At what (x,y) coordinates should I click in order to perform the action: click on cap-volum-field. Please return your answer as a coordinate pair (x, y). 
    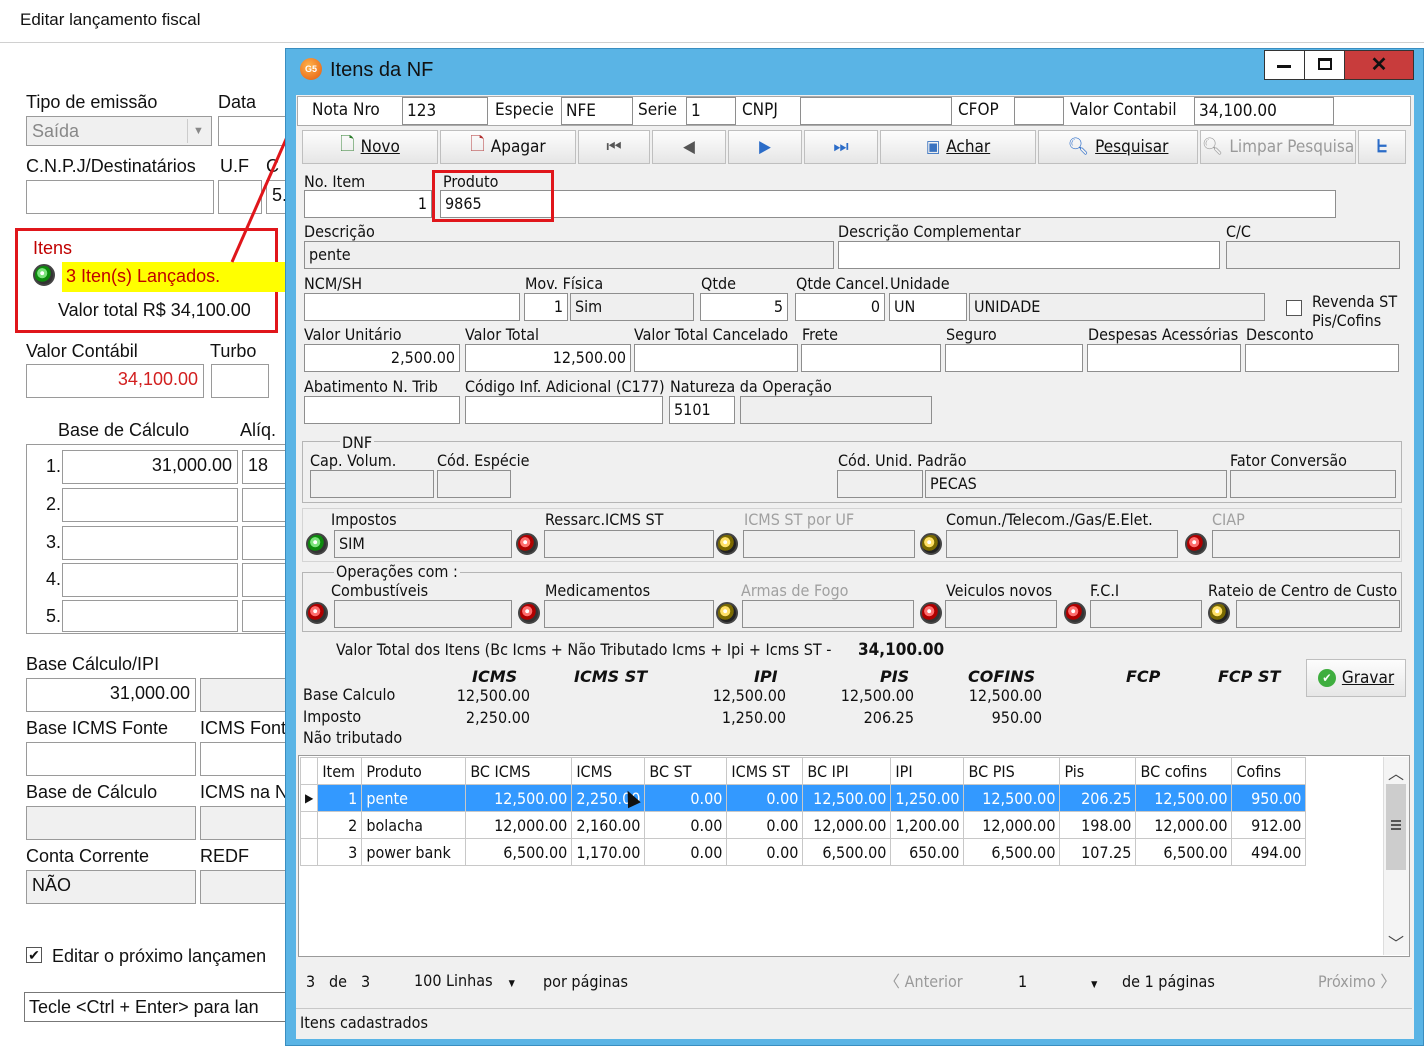
    Looking at the image, I should click on (372, 484).